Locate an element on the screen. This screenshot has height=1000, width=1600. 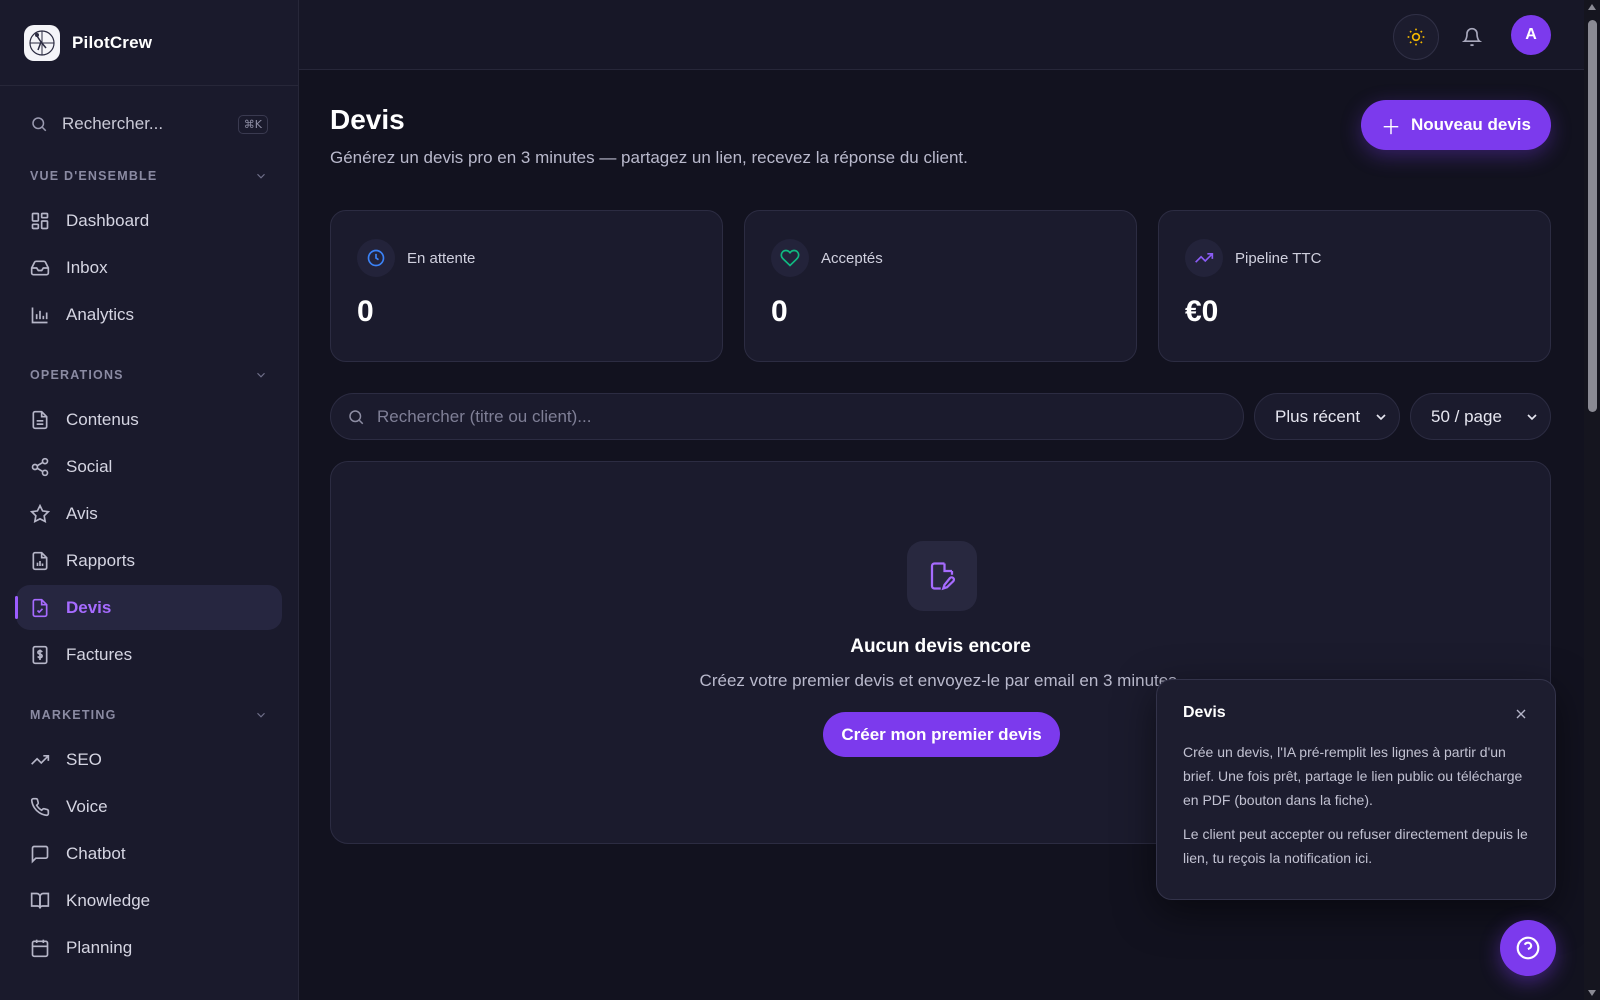
section-header-overview: VUE D'ENSEMBLE is located at coordinates (149, 176).